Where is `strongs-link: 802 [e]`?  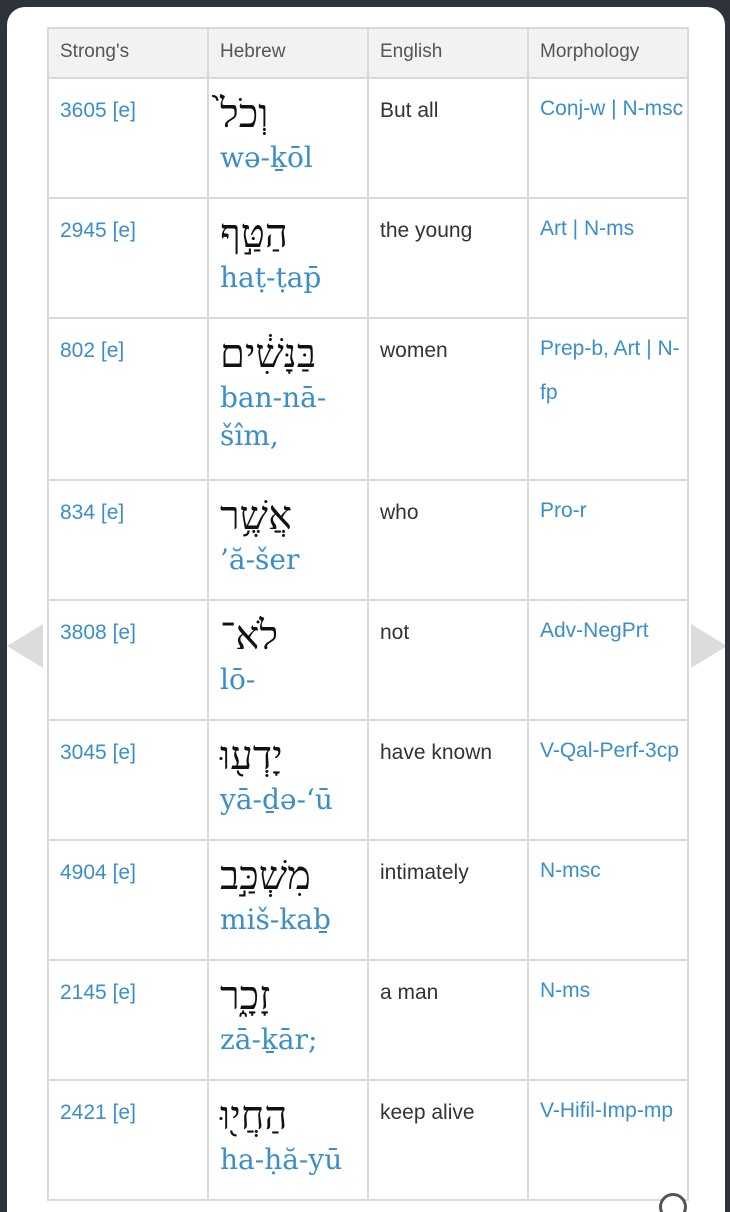
strongs-link: 802 [e] is located at coordinates (92, 350).